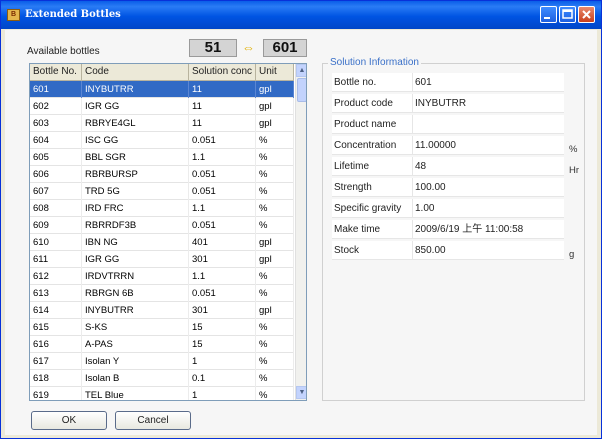  I want to click on table-vertical-scrollbar: ▲ ▼, so click(300, 232).